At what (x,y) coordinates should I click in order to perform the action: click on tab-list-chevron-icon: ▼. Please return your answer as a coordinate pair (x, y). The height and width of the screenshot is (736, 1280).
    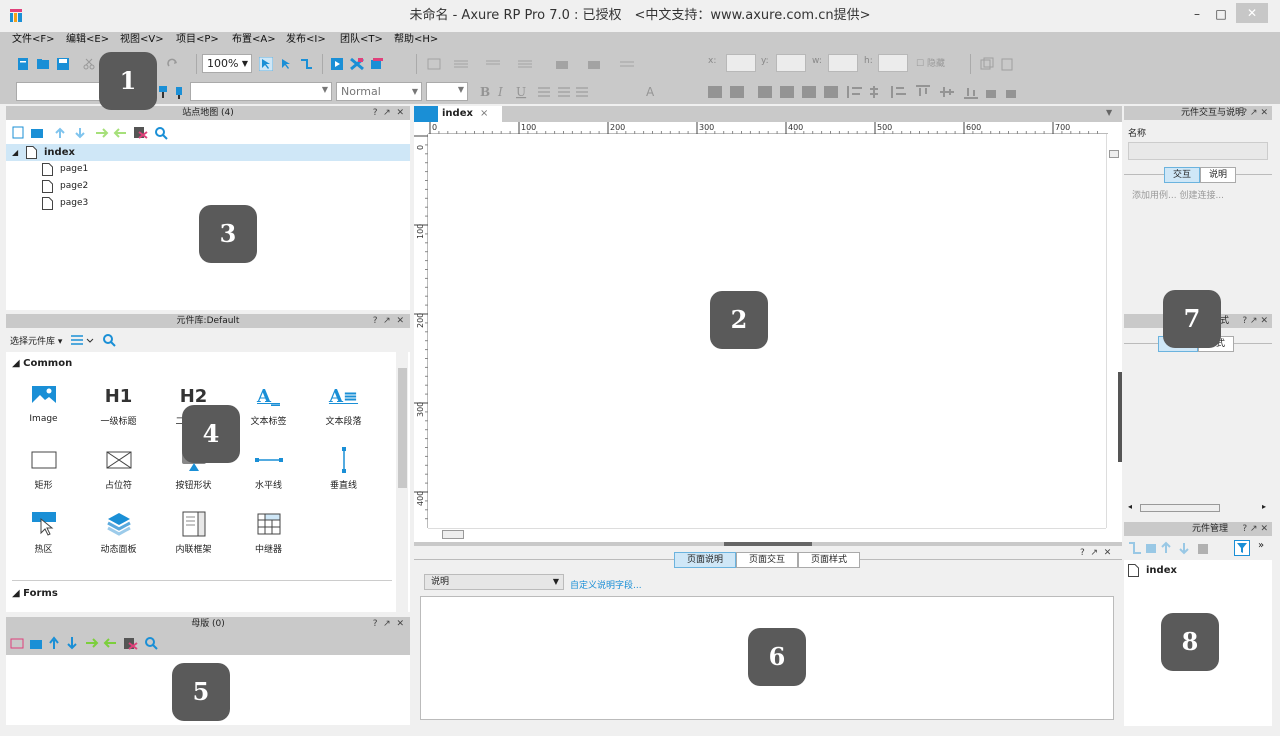
    Looking at the image, I should click on (1109, 112).